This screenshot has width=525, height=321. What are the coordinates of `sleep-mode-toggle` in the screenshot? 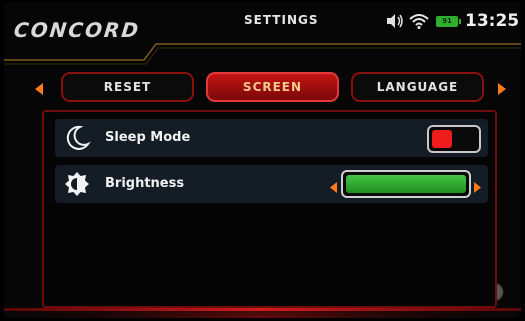 It's located at (454, 139).